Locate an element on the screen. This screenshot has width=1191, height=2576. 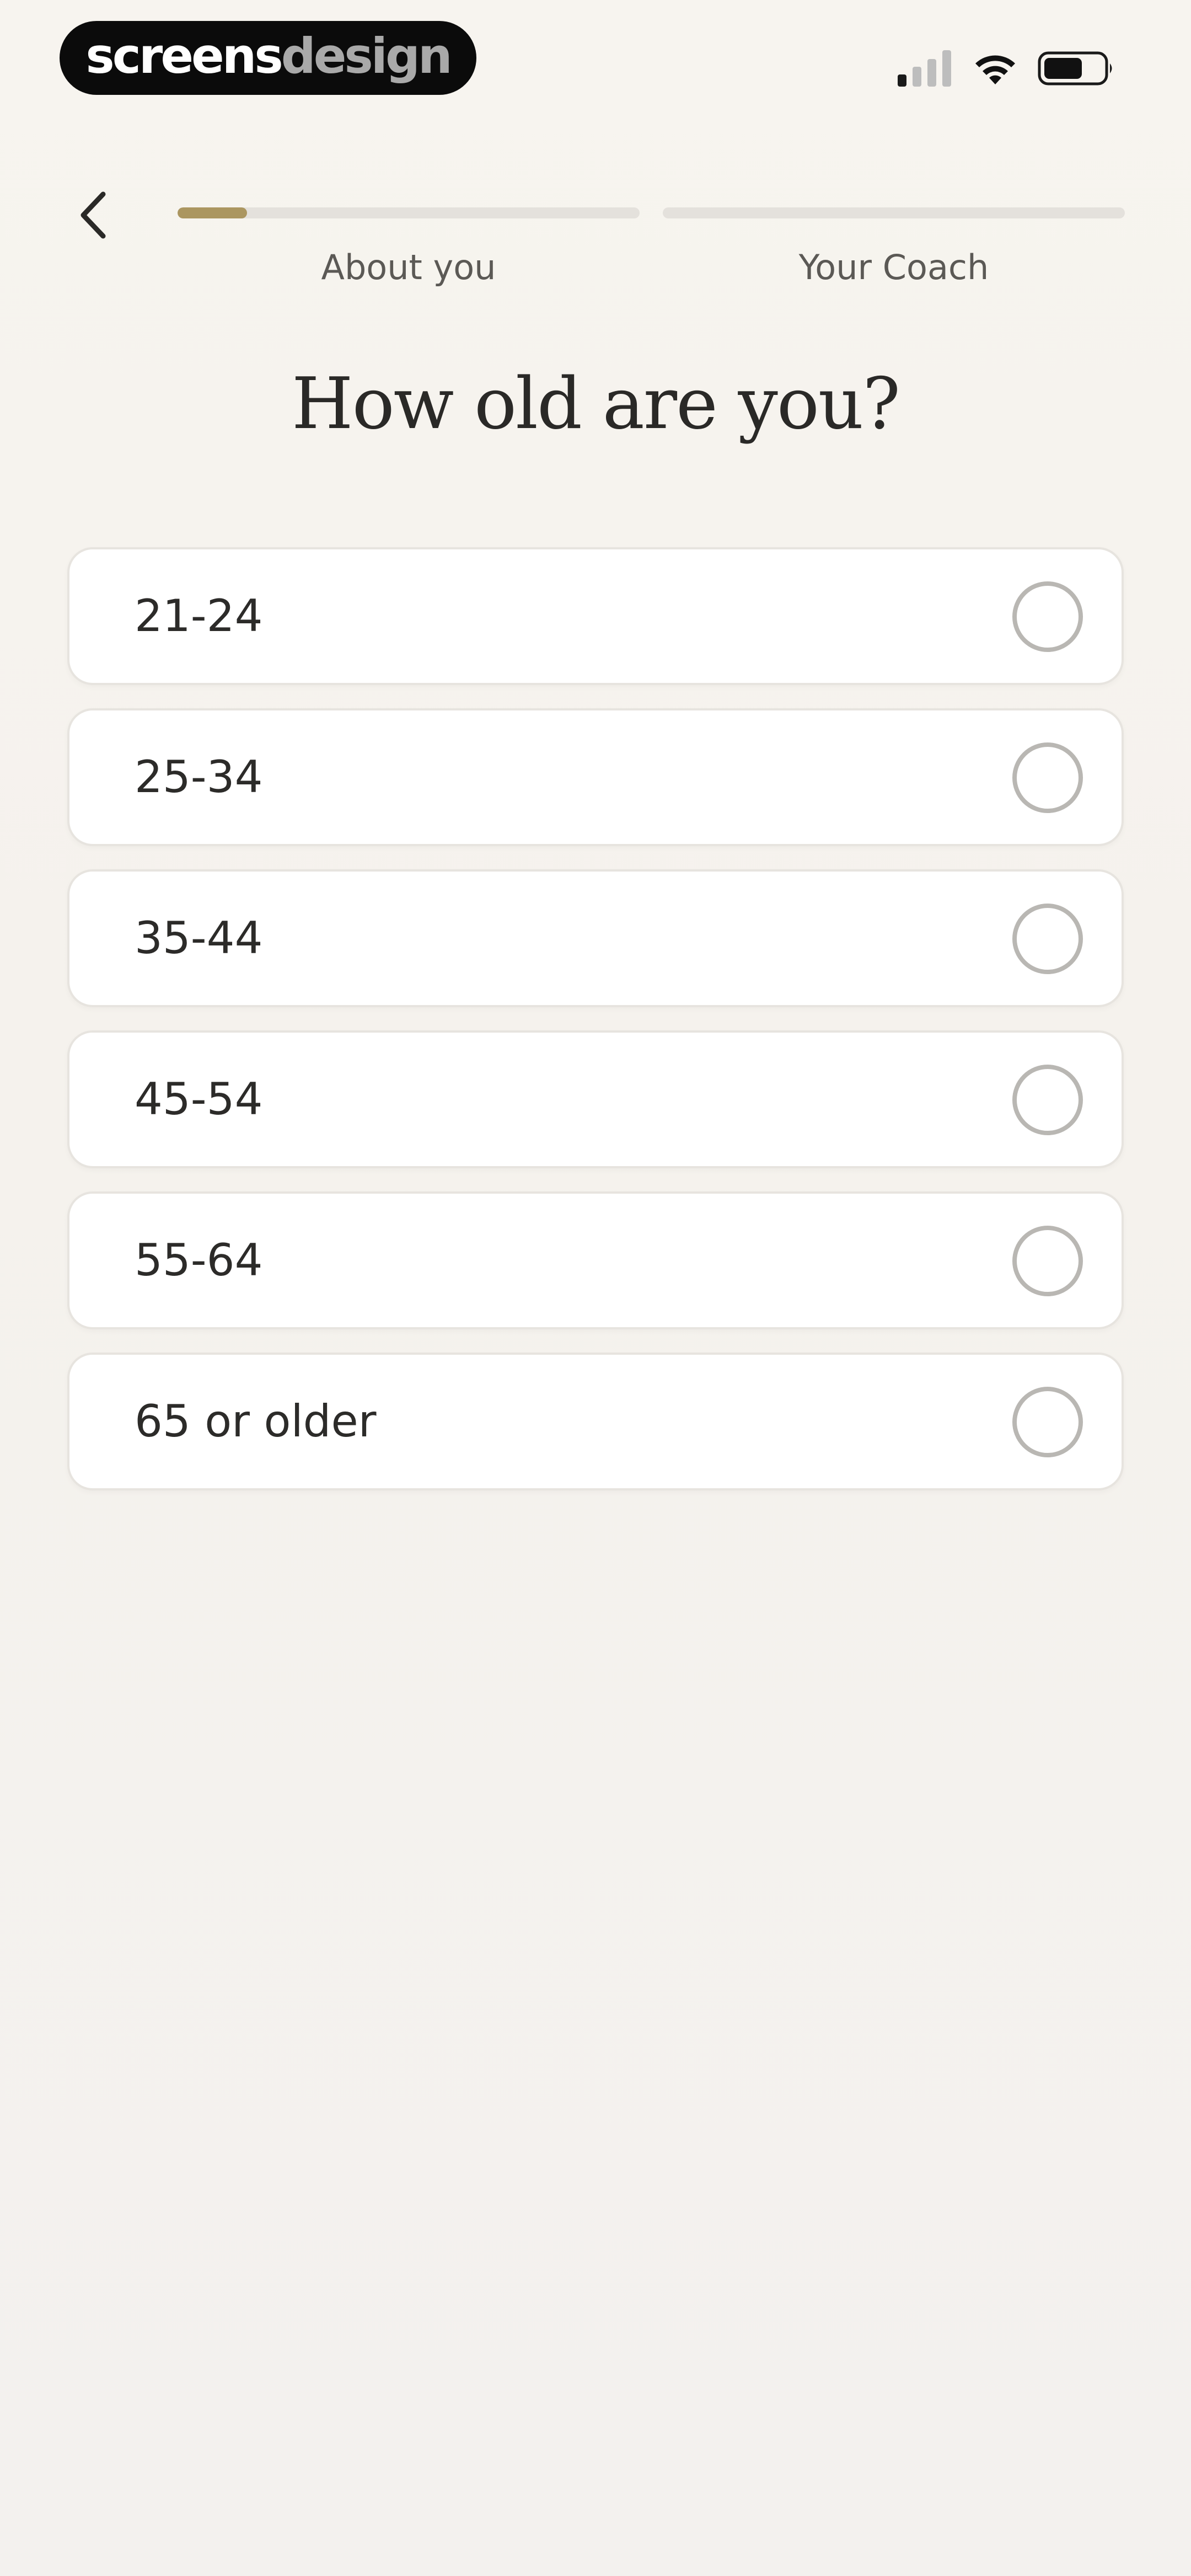
chevron-left-icon is located at coordinates (93, 215).